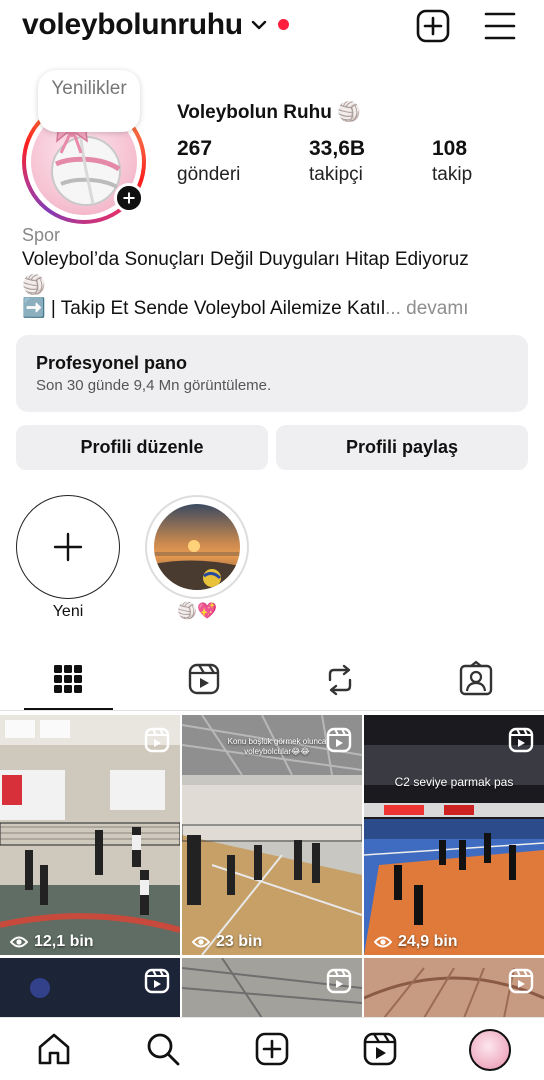 The width and height of the screenshot is (544, 1080). What do you see at coordinates (433, 26) in the screenshot?
I see `create-plus-icon` at bounding box center [433, 26].